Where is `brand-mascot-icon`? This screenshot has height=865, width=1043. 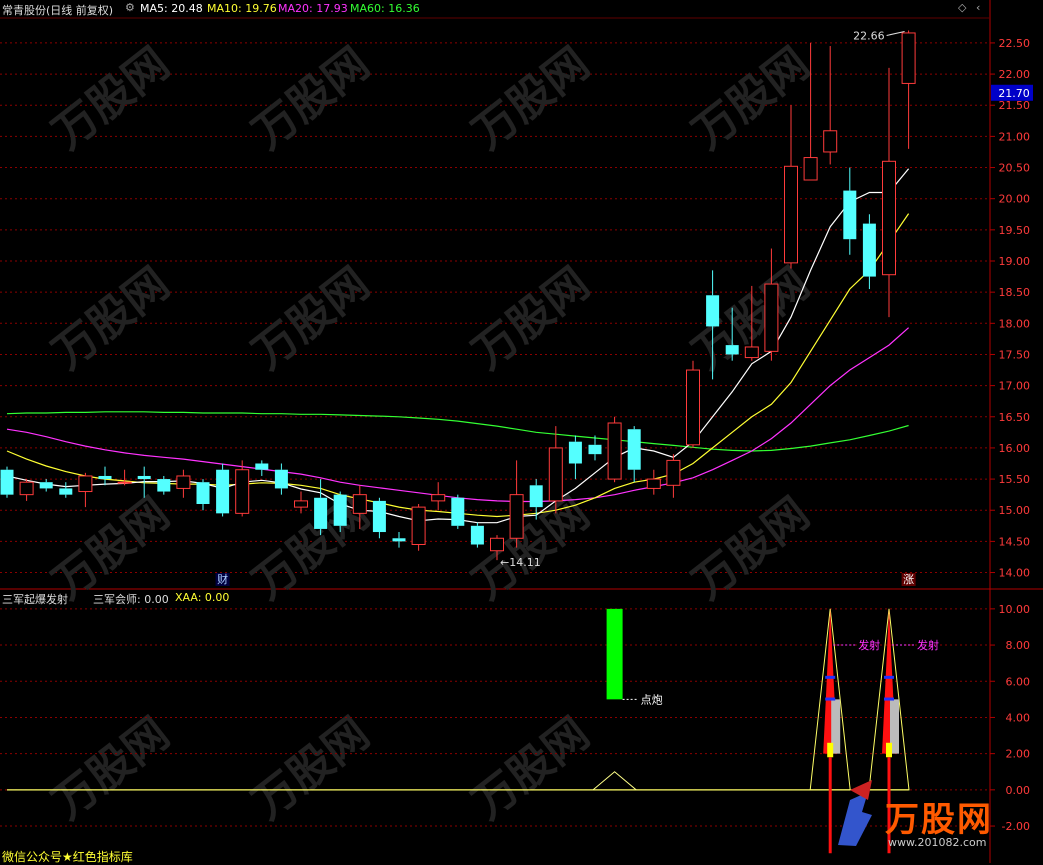
brand-mascot-icon is located at coordinates (855, 819).